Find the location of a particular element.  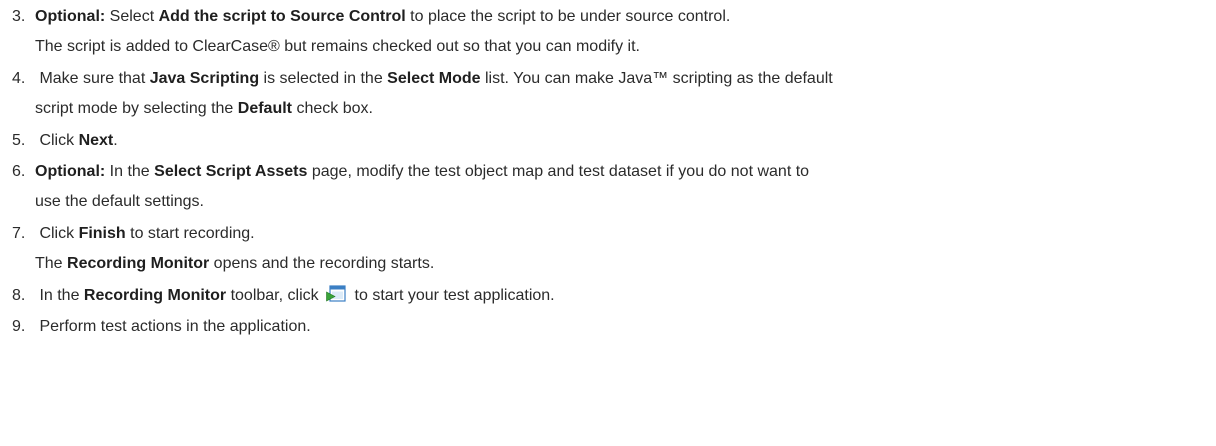

ui-term-next: Next is located at coordinates (96, 140).